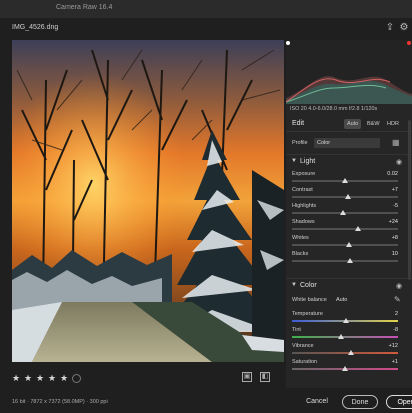 Image resolution: width=412 pixels, height=413 pixels. Describe the element at coordinates (334, 109) in the screenshot. I see `camera-info: ISO 20 4.0-6.0/28.0 mm f/2.8 1/120s` at that location.